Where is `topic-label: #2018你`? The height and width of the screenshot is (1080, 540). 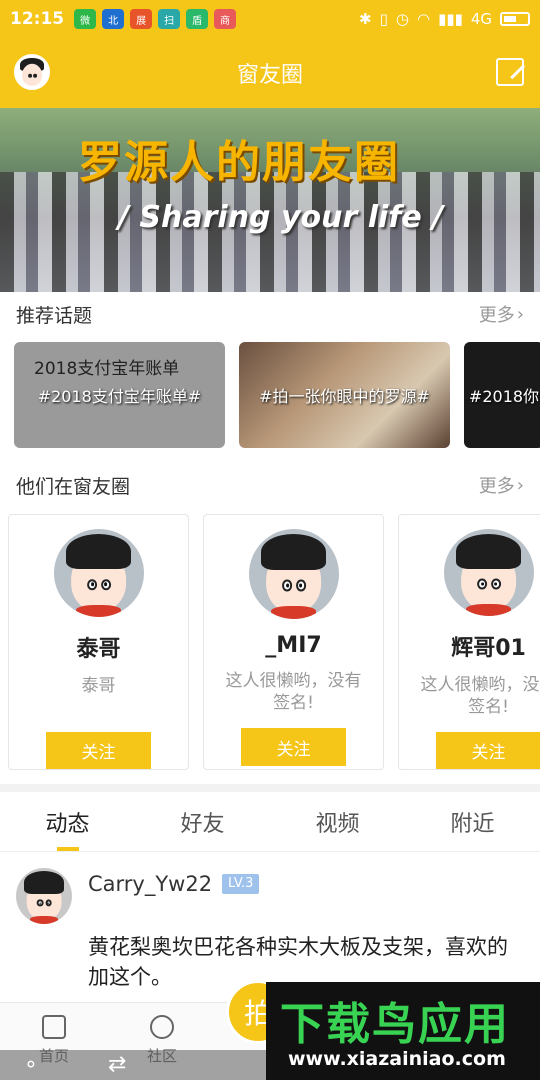
topic-label: #2018你 is located at coordinates (504, 396).